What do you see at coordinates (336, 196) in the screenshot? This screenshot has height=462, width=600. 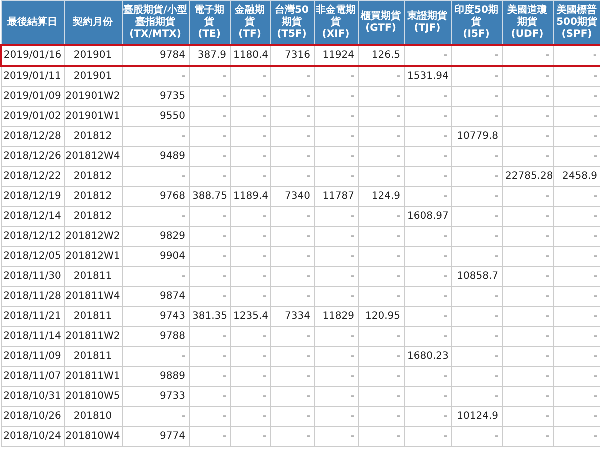 I see `table-cell: 11787` at bounding box center [336, 196].